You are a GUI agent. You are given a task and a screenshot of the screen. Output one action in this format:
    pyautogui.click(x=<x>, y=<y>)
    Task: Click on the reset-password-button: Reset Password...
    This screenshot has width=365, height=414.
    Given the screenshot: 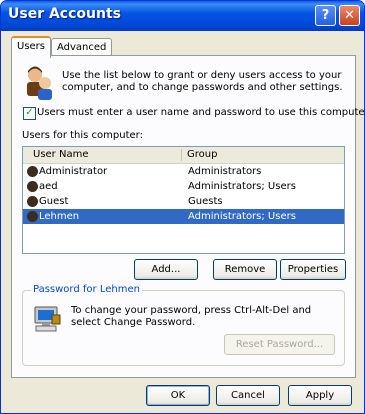 What is the action you would take?
    pyautogui.click(x=279, y=344)
    